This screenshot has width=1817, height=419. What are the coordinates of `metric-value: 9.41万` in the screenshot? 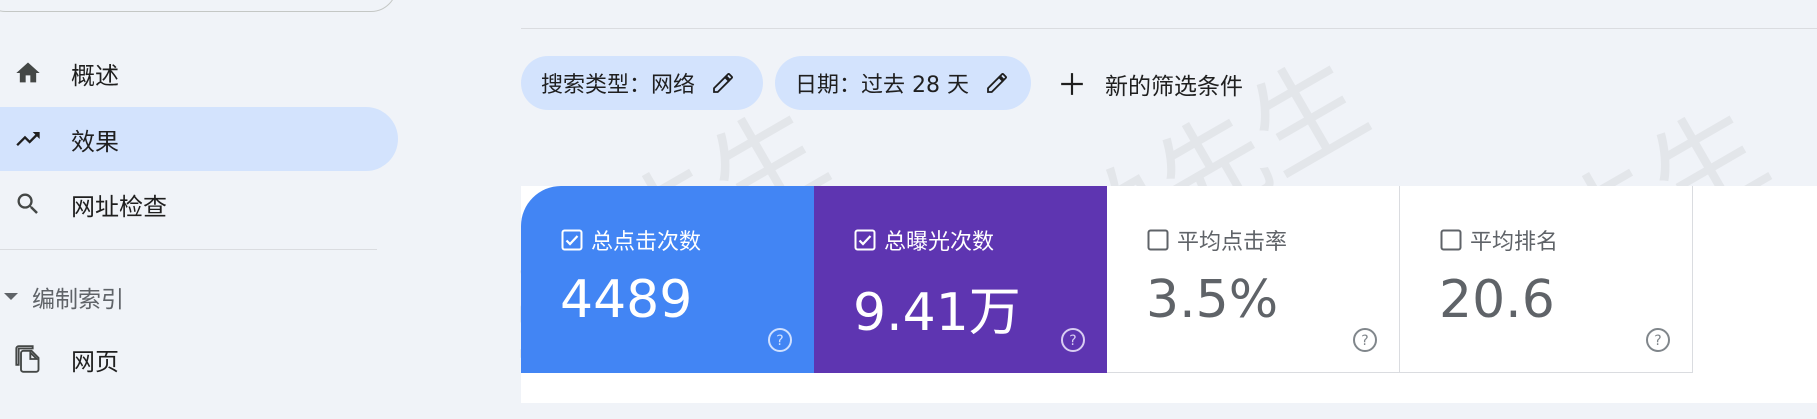 It's located at (937, 313).